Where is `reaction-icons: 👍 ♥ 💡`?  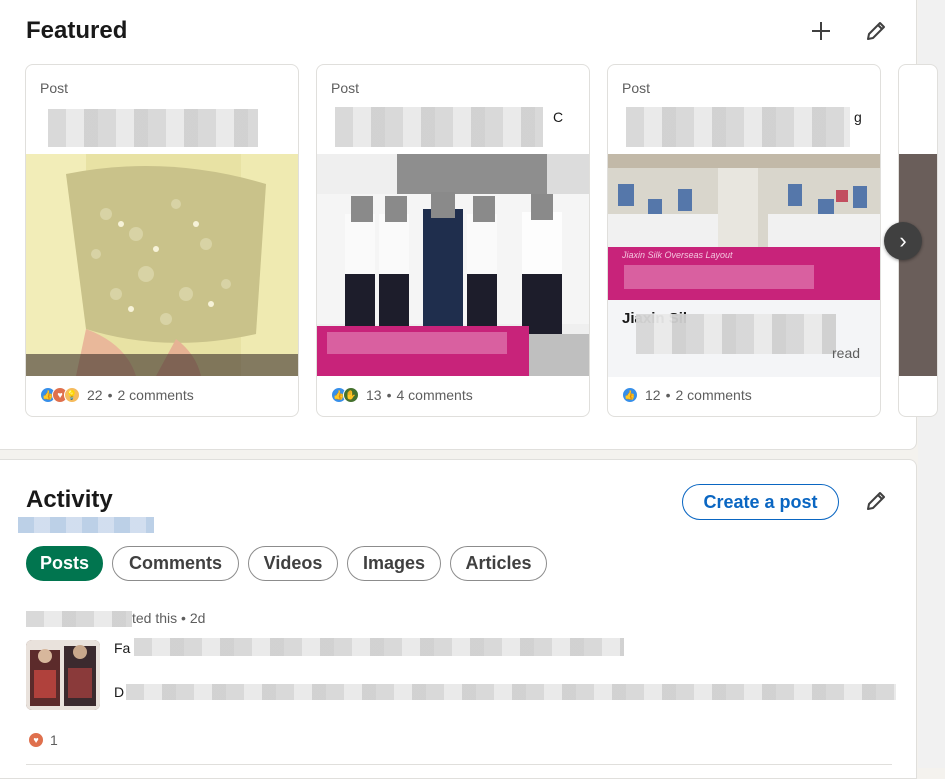
reaction-icons: 👍 ♥ 💡 is located at coordinates (60, 395).